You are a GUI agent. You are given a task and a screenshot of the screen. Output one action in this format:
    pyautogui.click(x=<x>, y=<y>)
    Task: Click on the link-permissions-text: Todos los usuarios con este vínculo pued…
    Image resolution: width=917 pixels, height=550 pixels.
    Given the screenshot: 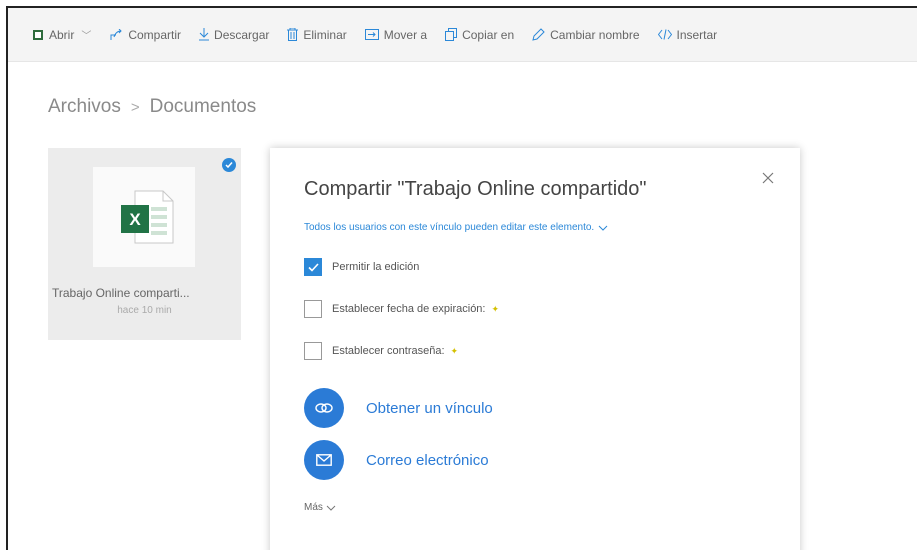 What is the action you would take?
    pyautogui.click(x=449, y=227)
    